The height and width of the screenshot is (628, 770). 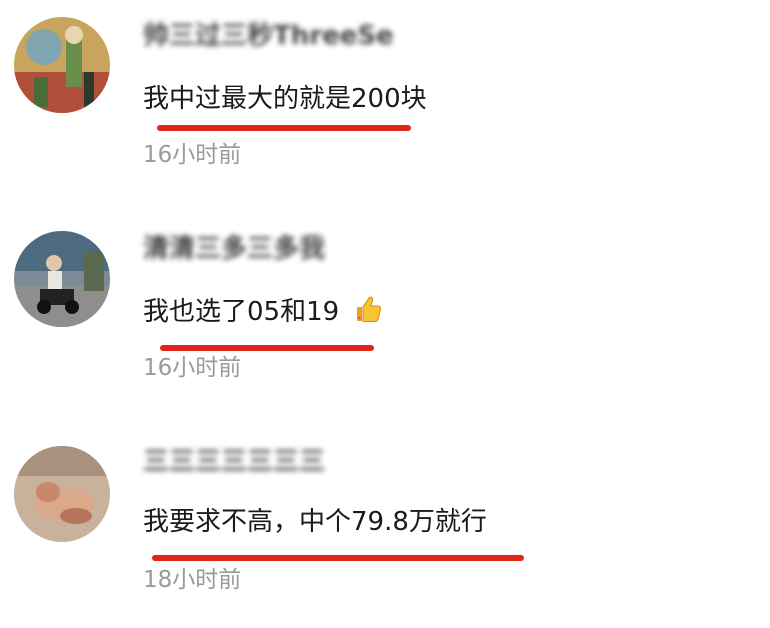 What do you see at coordinates (192, 368) in the screenshot?
I see `timestamp: 16小时前` at bounding box center [192, 368].